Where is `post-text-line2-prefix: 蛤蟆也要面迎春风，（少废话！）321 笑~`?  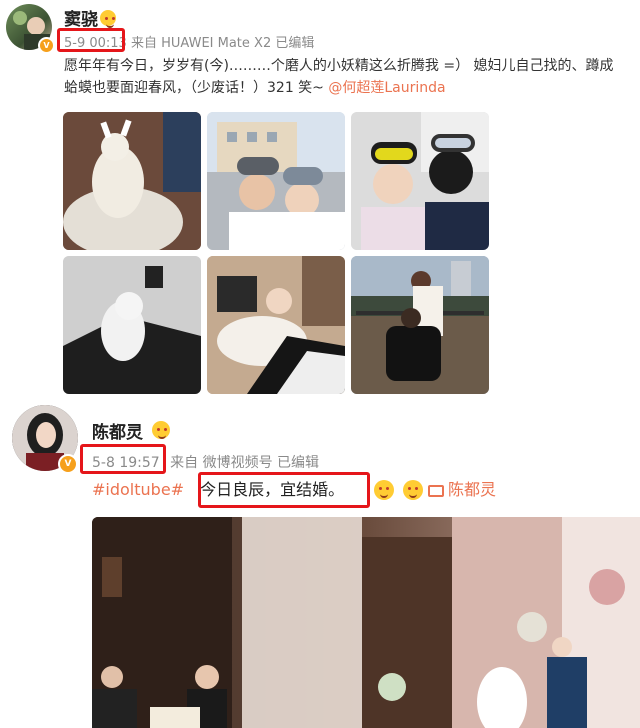
post-text-line2-prefix: 蛤蟆也要面迎春风，（少废话！）321 笑~ is located at coordinates (196, 88).